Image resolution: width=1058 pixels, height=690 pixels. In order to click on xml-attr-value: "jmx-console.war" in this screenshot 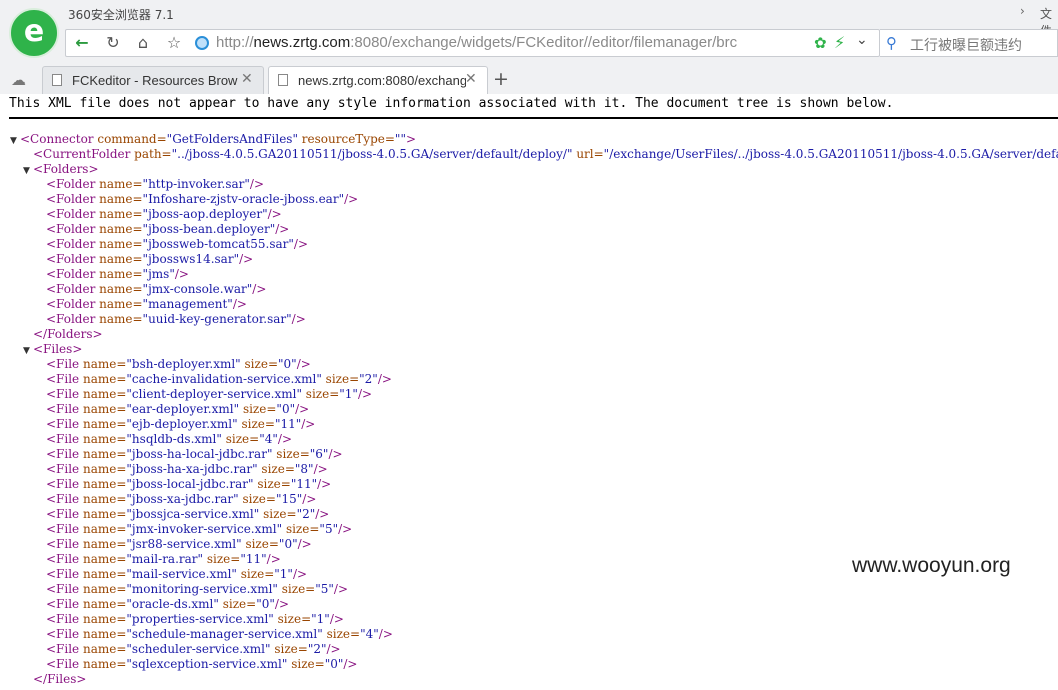, I will do `click(197, 289)`.